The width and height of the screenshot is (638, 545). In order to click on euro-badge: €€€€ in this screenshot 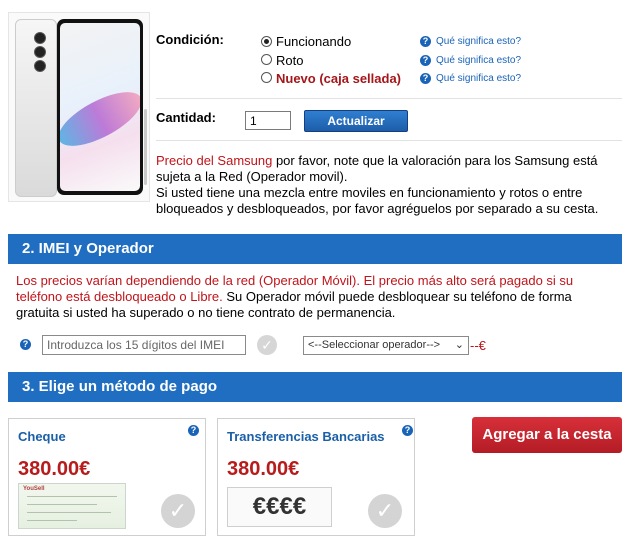, I will do `click(279, 507)`.